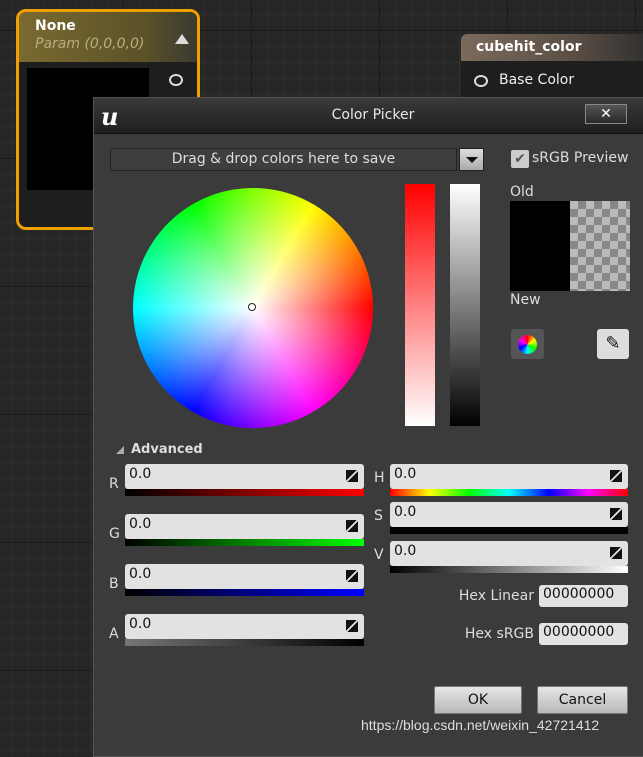 The width and height of the screenshot is (643, 757). I want to click on g-gradient, so click(244, 542).